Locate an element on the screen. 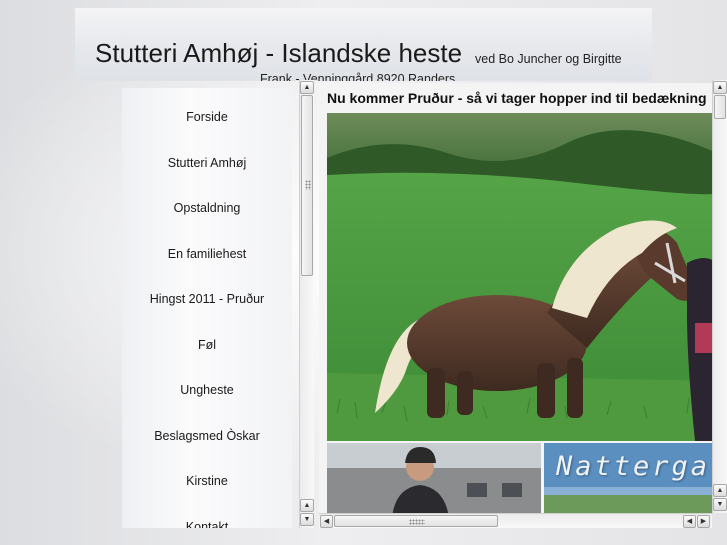  farrier-photo is located at coordinates (434, 478).